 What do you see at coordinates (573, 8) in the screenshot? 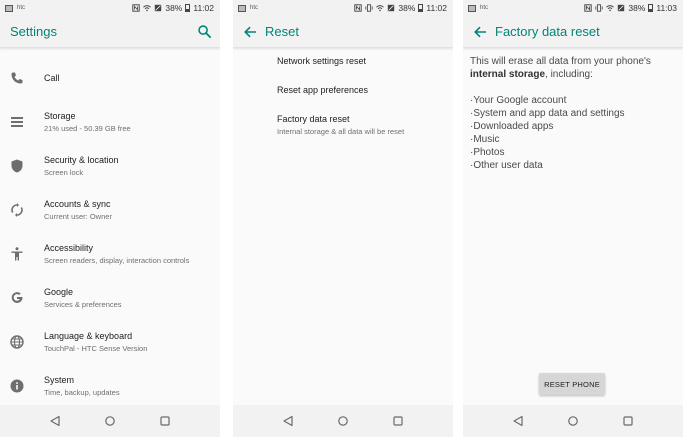
I see `status-bar: htc 38% 11:03` at bounding box center [573, 8].